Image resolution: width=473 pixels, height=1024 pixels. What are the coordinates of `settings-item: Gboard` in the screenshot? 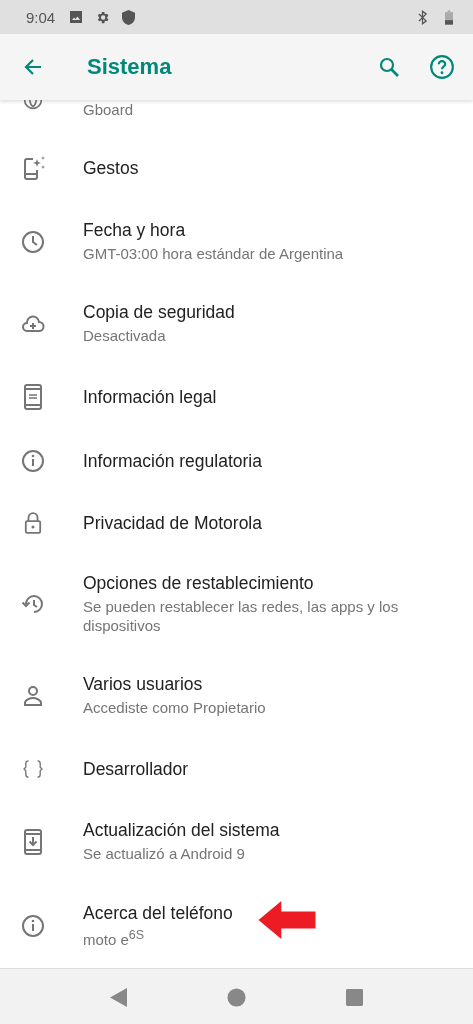 It's located at (236, 118).